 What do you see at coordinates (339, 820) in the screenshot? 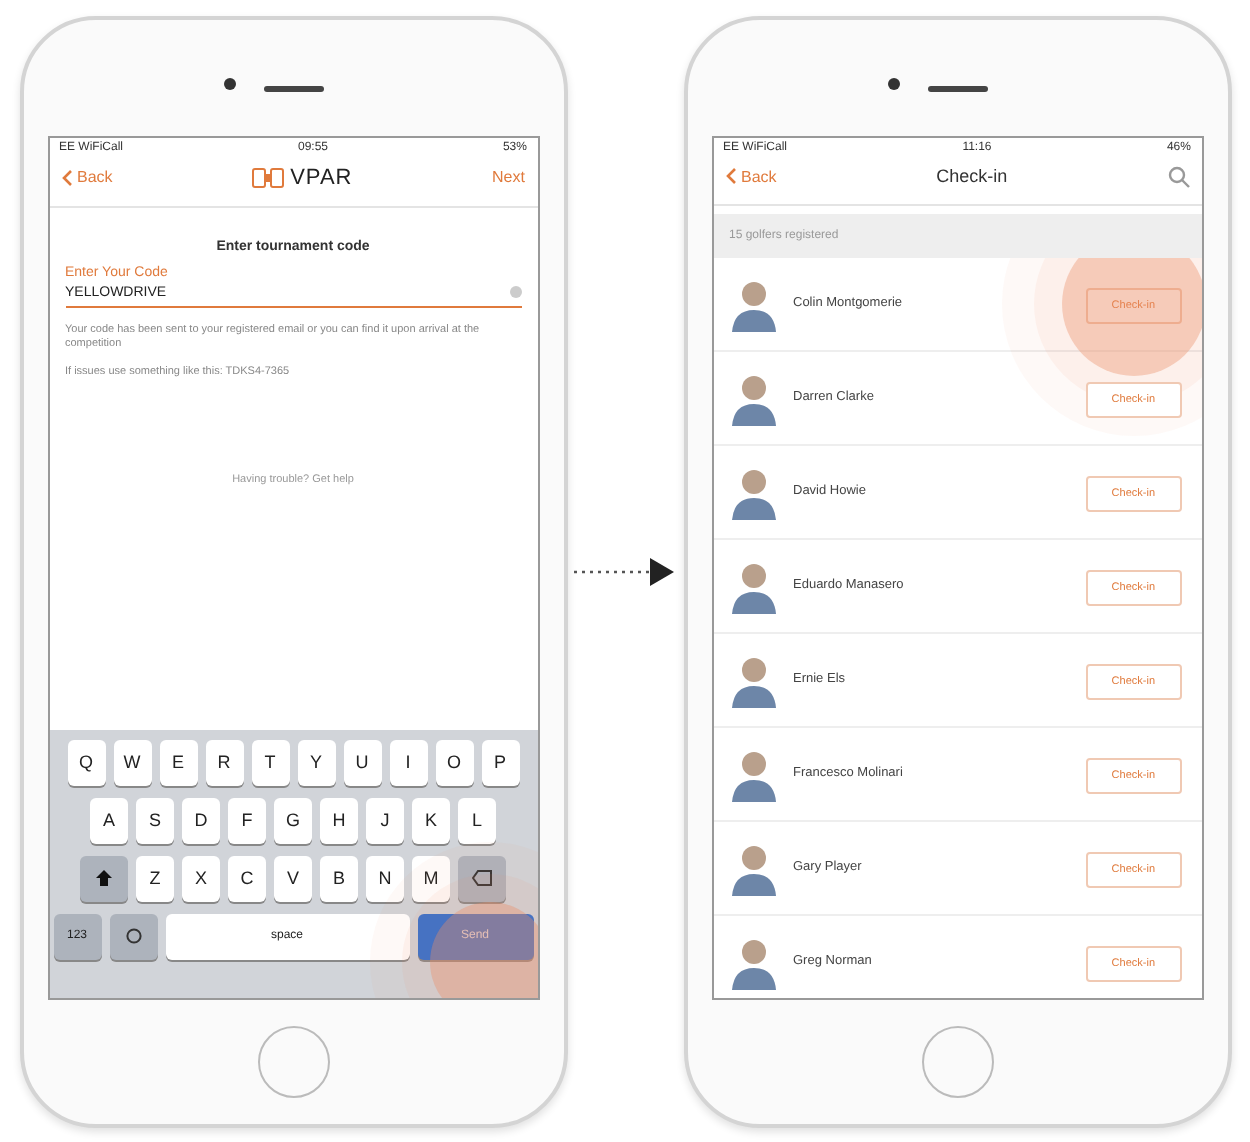
I see `keyboard-key: H` at bounding box center [339, 820].